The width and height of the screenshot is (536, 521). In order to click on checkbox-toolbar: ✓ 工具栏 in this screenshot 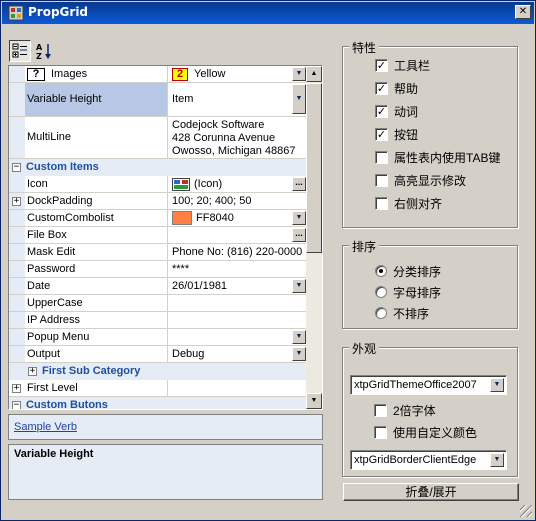, I will do `click(402, 65)`.